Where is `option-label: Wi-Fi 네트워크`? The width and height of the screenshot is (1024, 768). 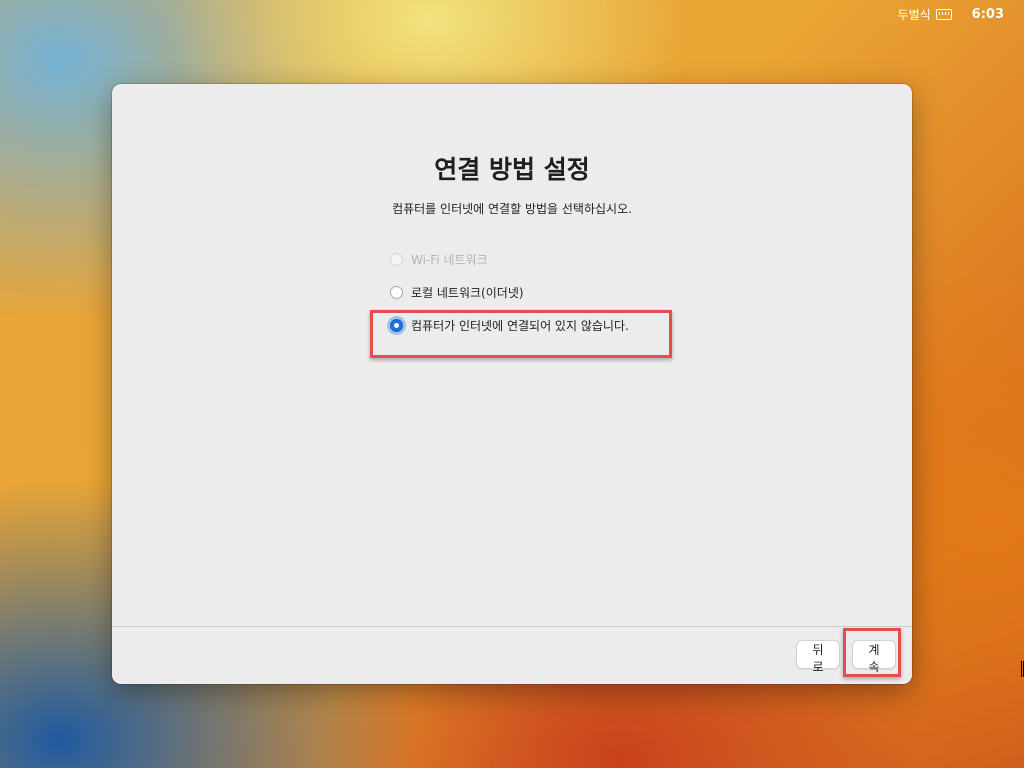
option-label: Wi-Fi 네트워크 is located at coordinates (449, 260).